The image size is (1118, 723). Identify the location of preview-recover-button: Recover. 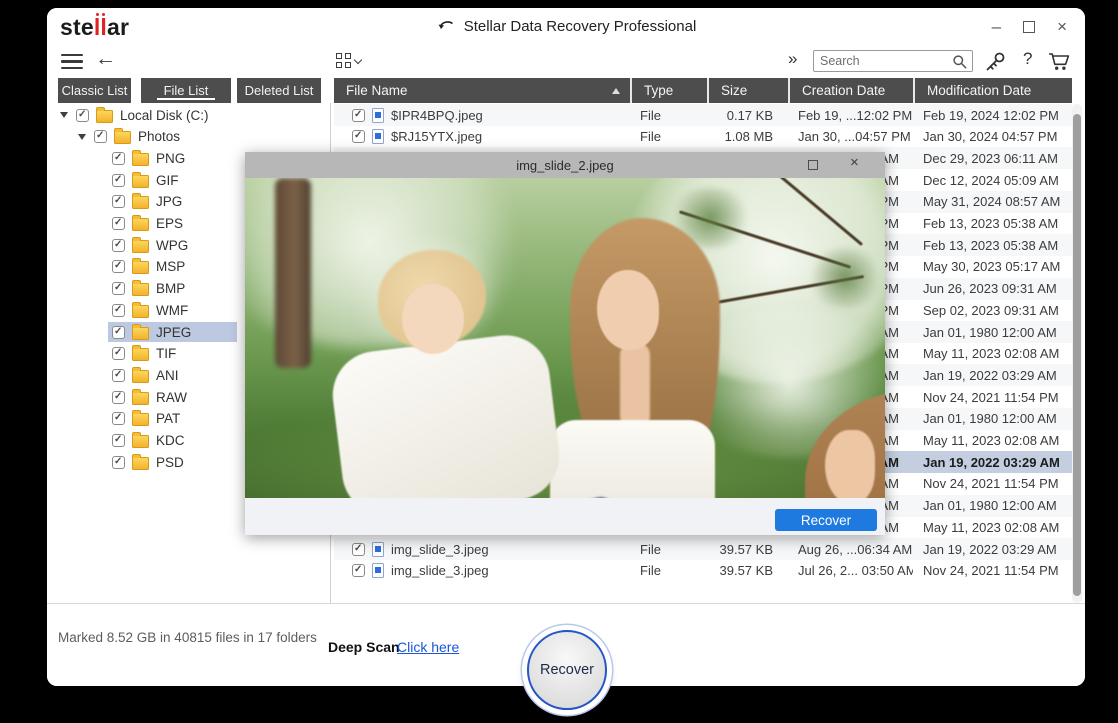
(826, 520).